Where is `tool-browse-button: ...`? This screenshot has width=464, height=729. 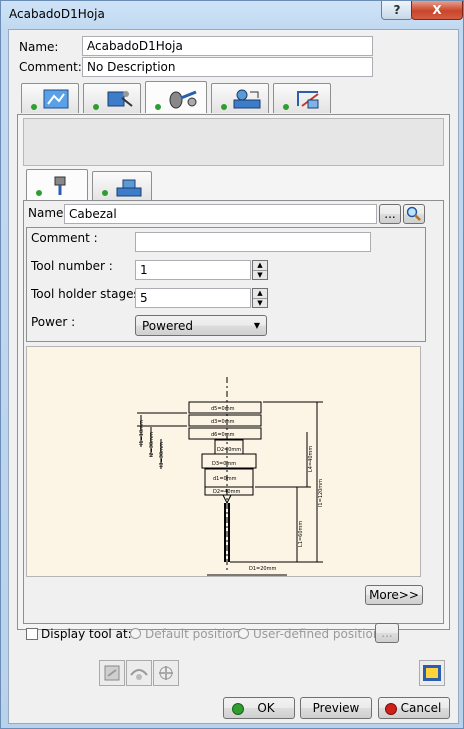 tool-browse-button: ... is located at coordinates (390, 214).